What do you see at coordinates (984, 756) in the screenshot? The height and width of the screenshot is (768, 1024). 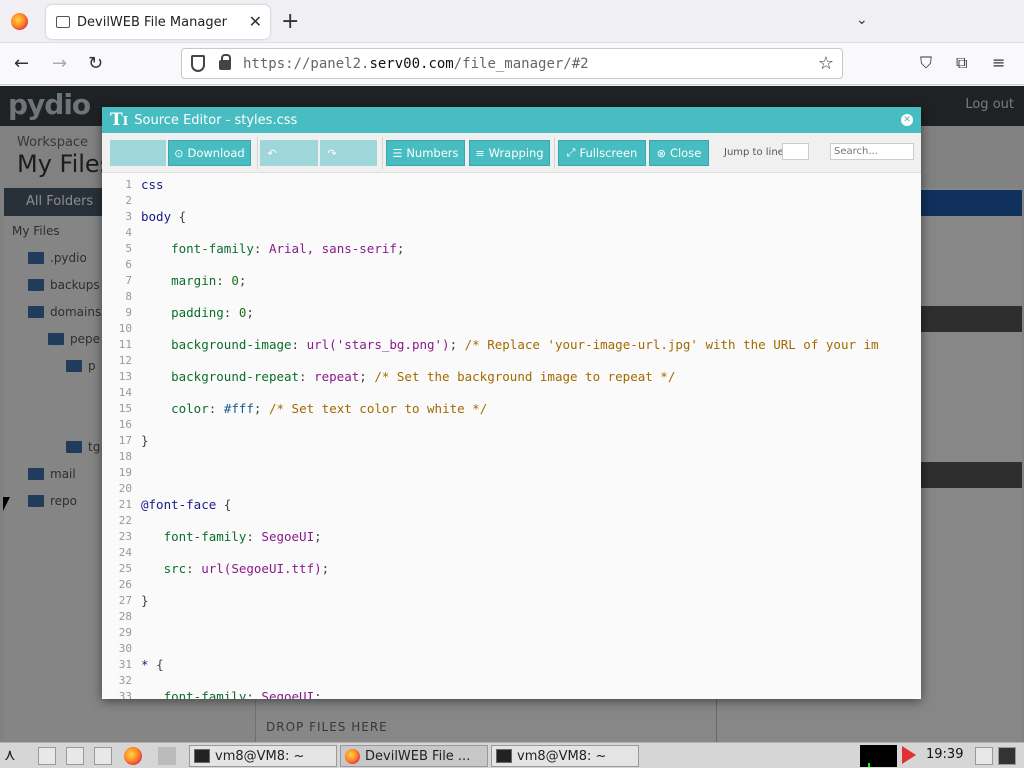 I see `notes-icon` at bounding box center [984, 756].